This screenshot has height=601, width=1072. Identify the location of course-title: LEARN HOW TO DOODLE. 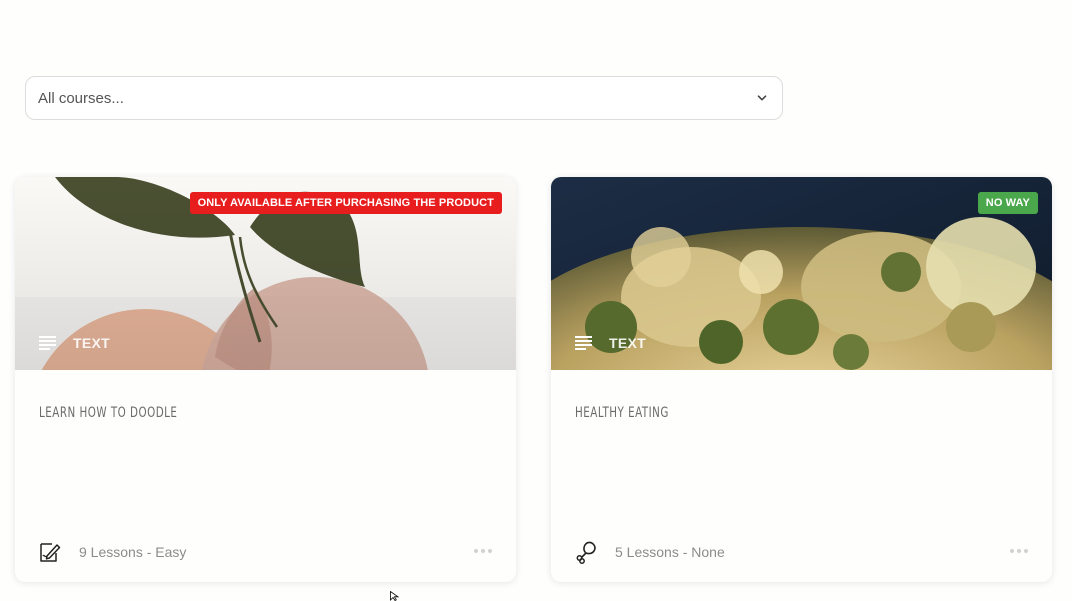
(108, 413).